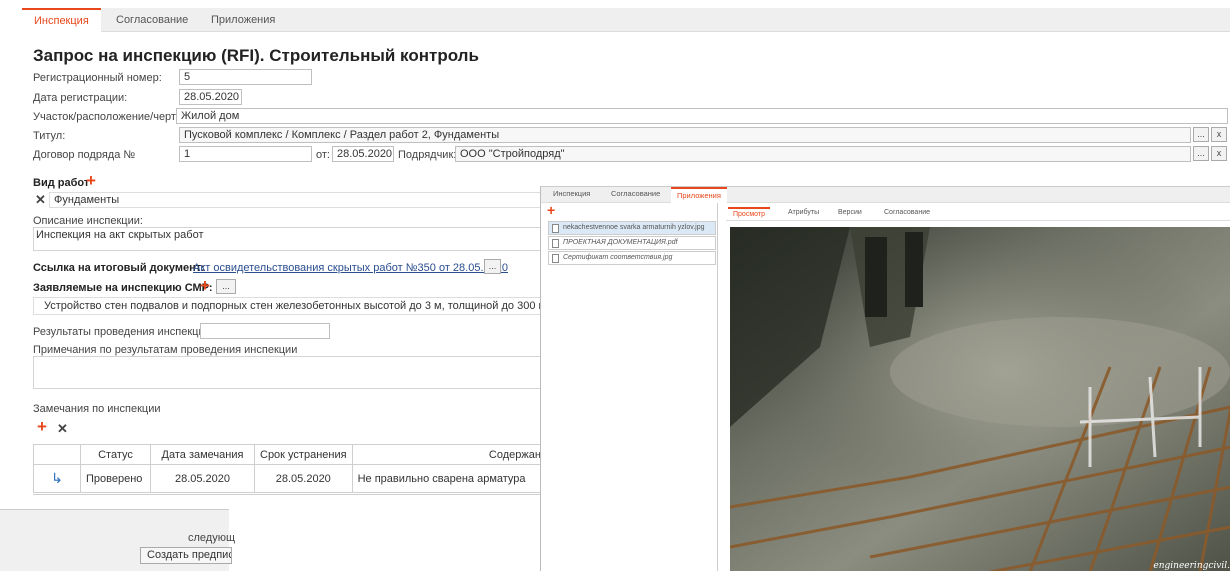 The image size is (1230, 571). What do you see at coordinates (84, 155) in the screenshot?
I see `contract-label: Договор подряда №` at bounding box center [84, 155].